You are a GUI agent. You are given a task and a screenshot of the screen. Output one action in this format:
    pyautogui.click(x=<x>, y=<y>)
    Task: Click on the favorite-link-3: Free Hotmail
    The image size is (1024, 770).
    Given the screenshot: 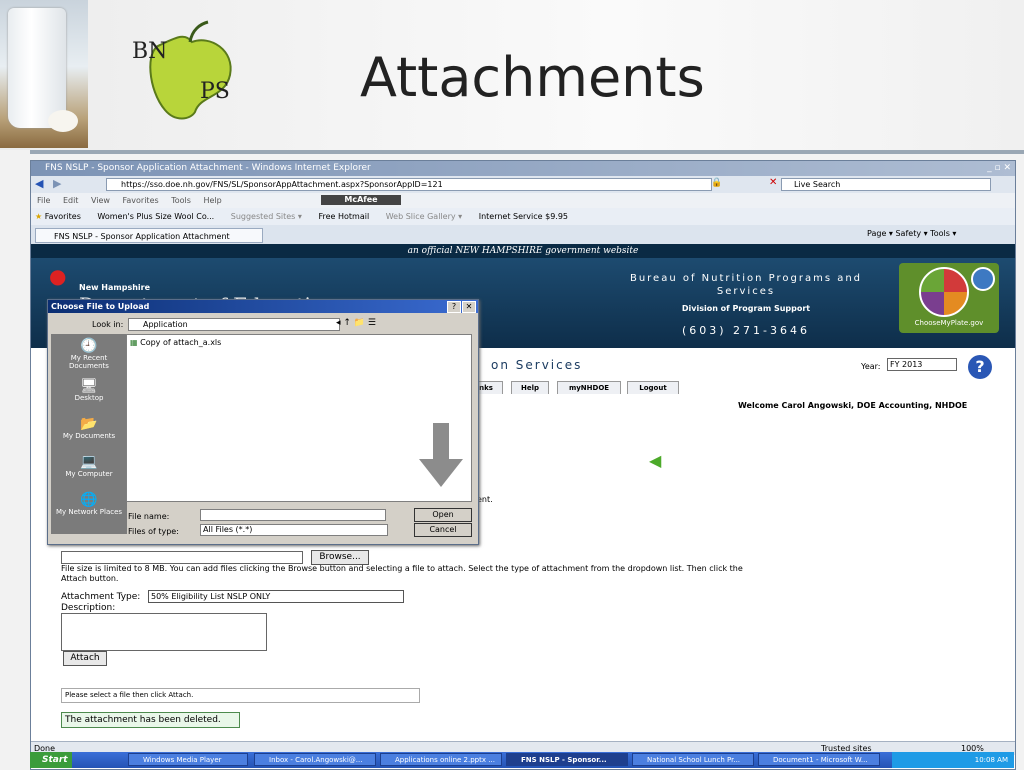 What is the action you would take?
    pyautogui.click(x=336, y=216)
    